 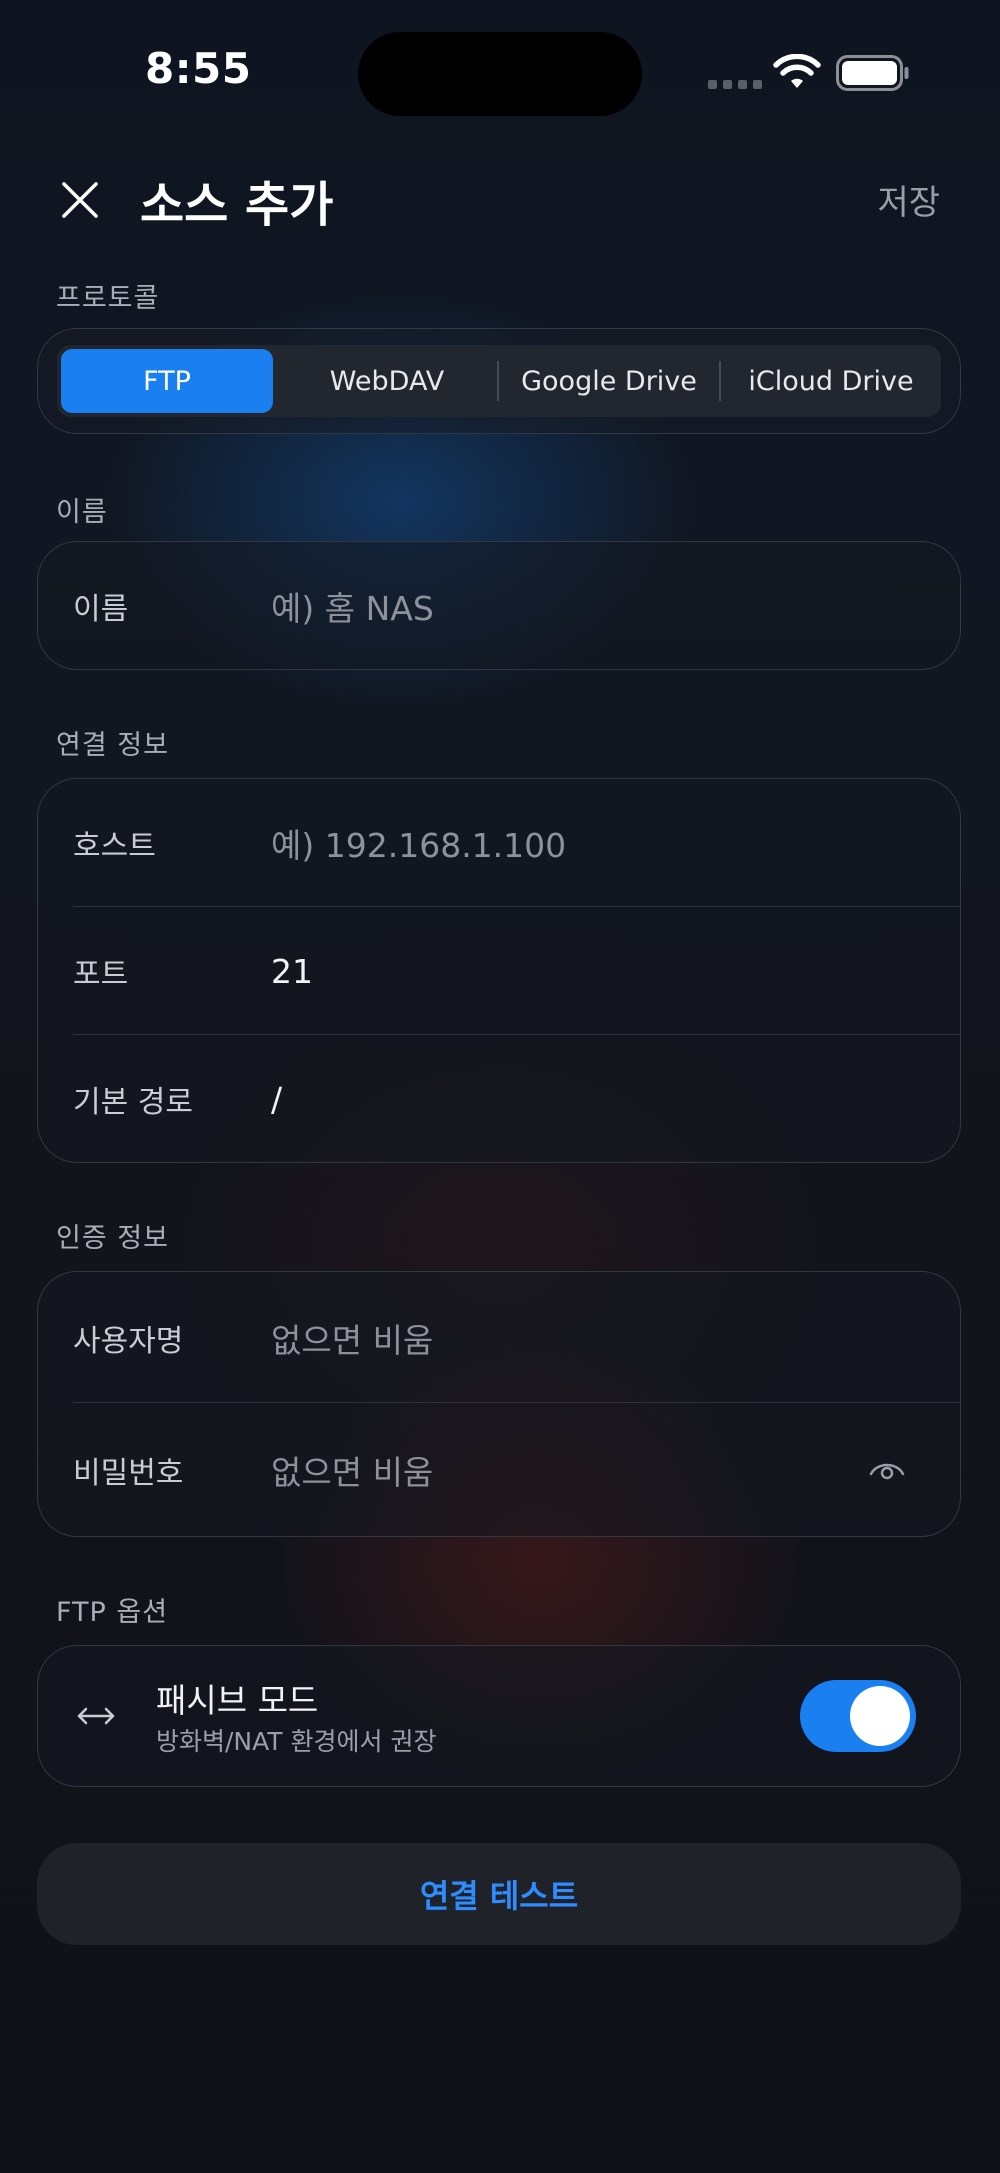 What do you see at coordinates (296, 1741) in the screenshot?
I see `passive-mode-subtitle: 방화벽/NAT 환경에서 권장` at bounding box center [296, 1741].